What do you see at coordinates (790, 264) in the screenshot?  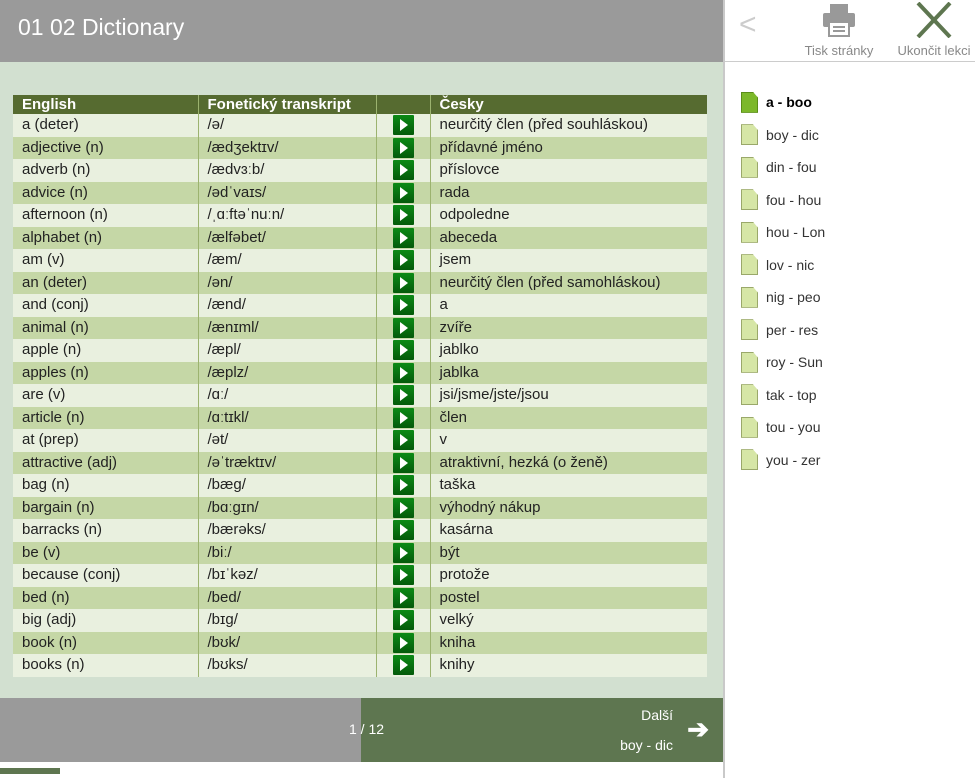 I see `sidebar-item-label: lov - nic` at bounding box center [790, 264].